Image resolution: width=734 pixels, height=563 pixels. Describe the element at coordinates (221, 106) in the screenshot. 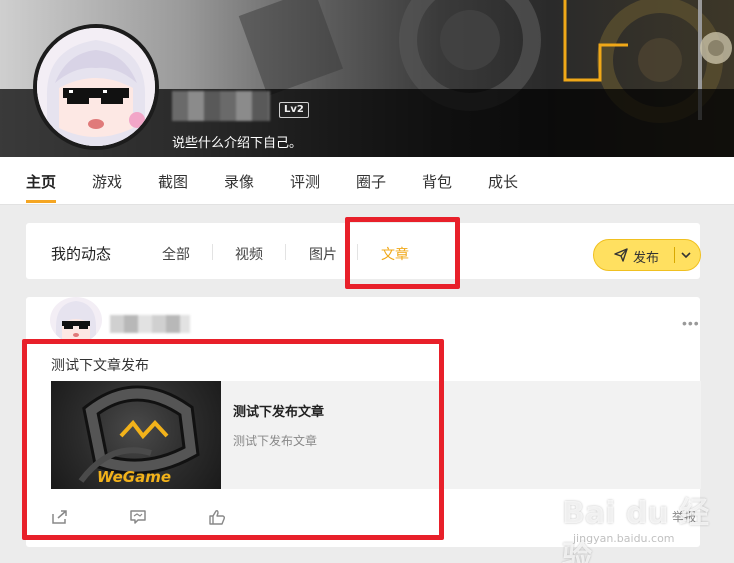

I see `username-redacted` at that location.